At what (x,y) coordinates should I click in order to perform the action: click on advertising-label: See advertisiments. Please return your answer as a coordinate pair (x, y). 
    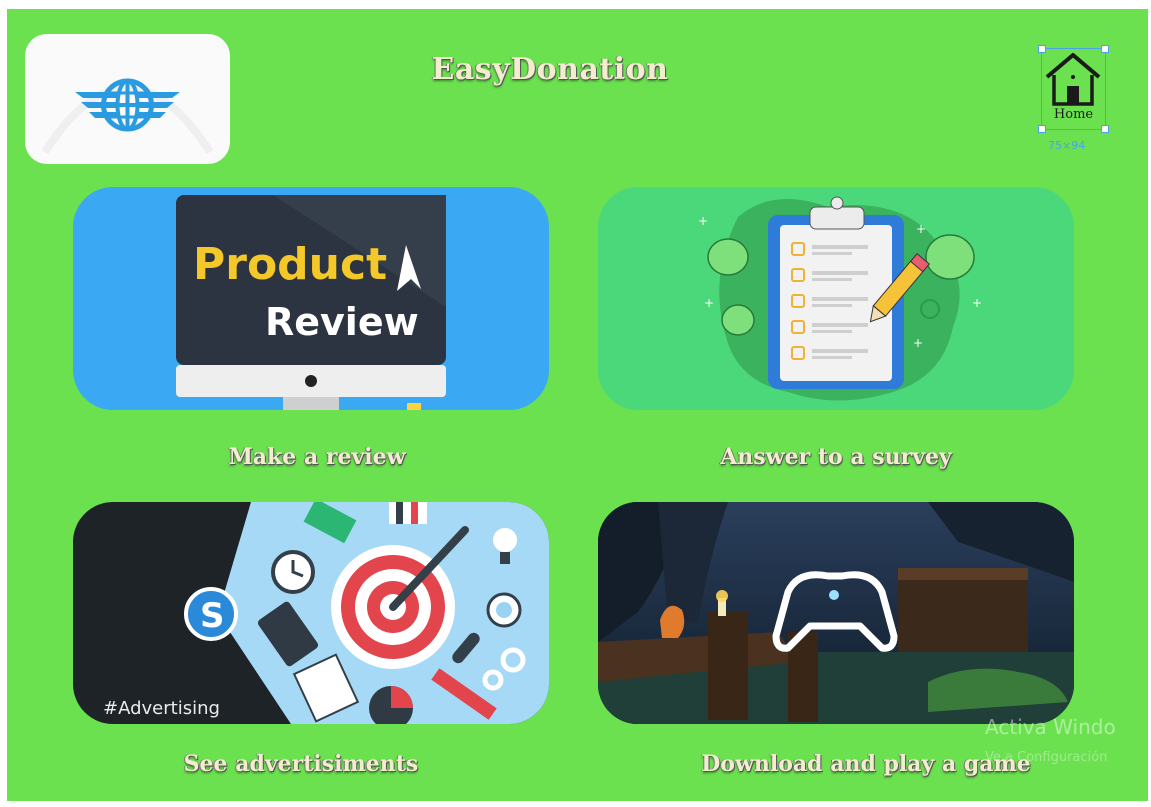
    Looking at the image, I should click on (301, 764).